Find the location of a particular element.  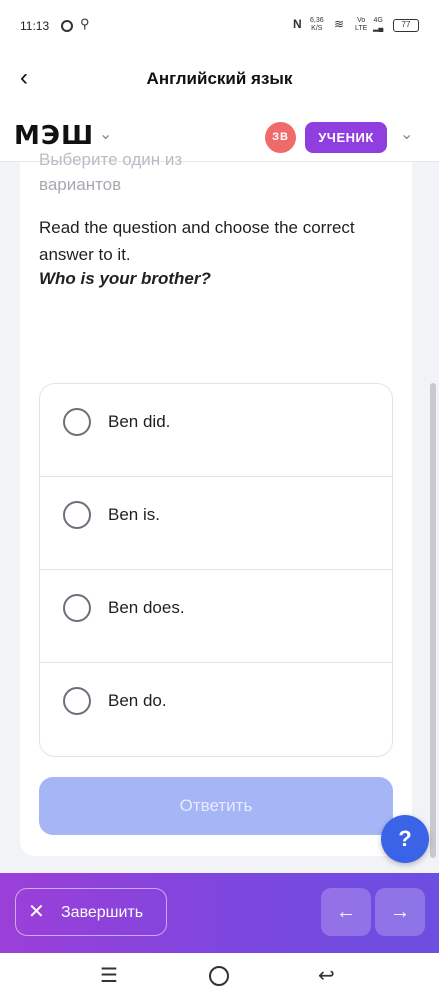

sim2-indicator: 4G ▂▄ is located at coordinates (378, 25).